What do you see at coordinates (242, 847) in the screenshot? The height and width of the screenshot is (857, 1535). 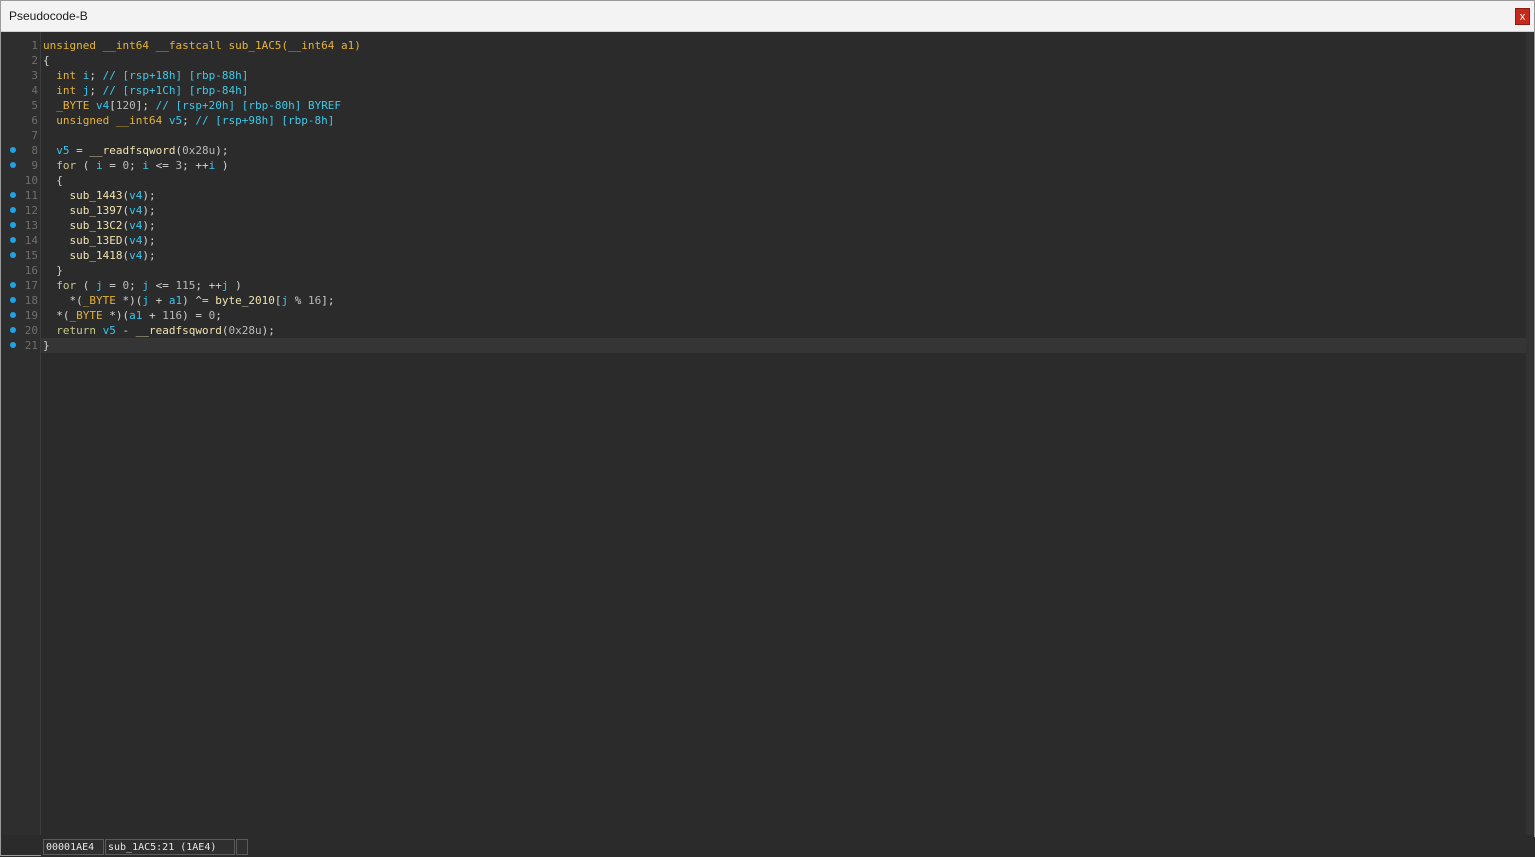 I see `status-extra` at bounding box center [242, 847].